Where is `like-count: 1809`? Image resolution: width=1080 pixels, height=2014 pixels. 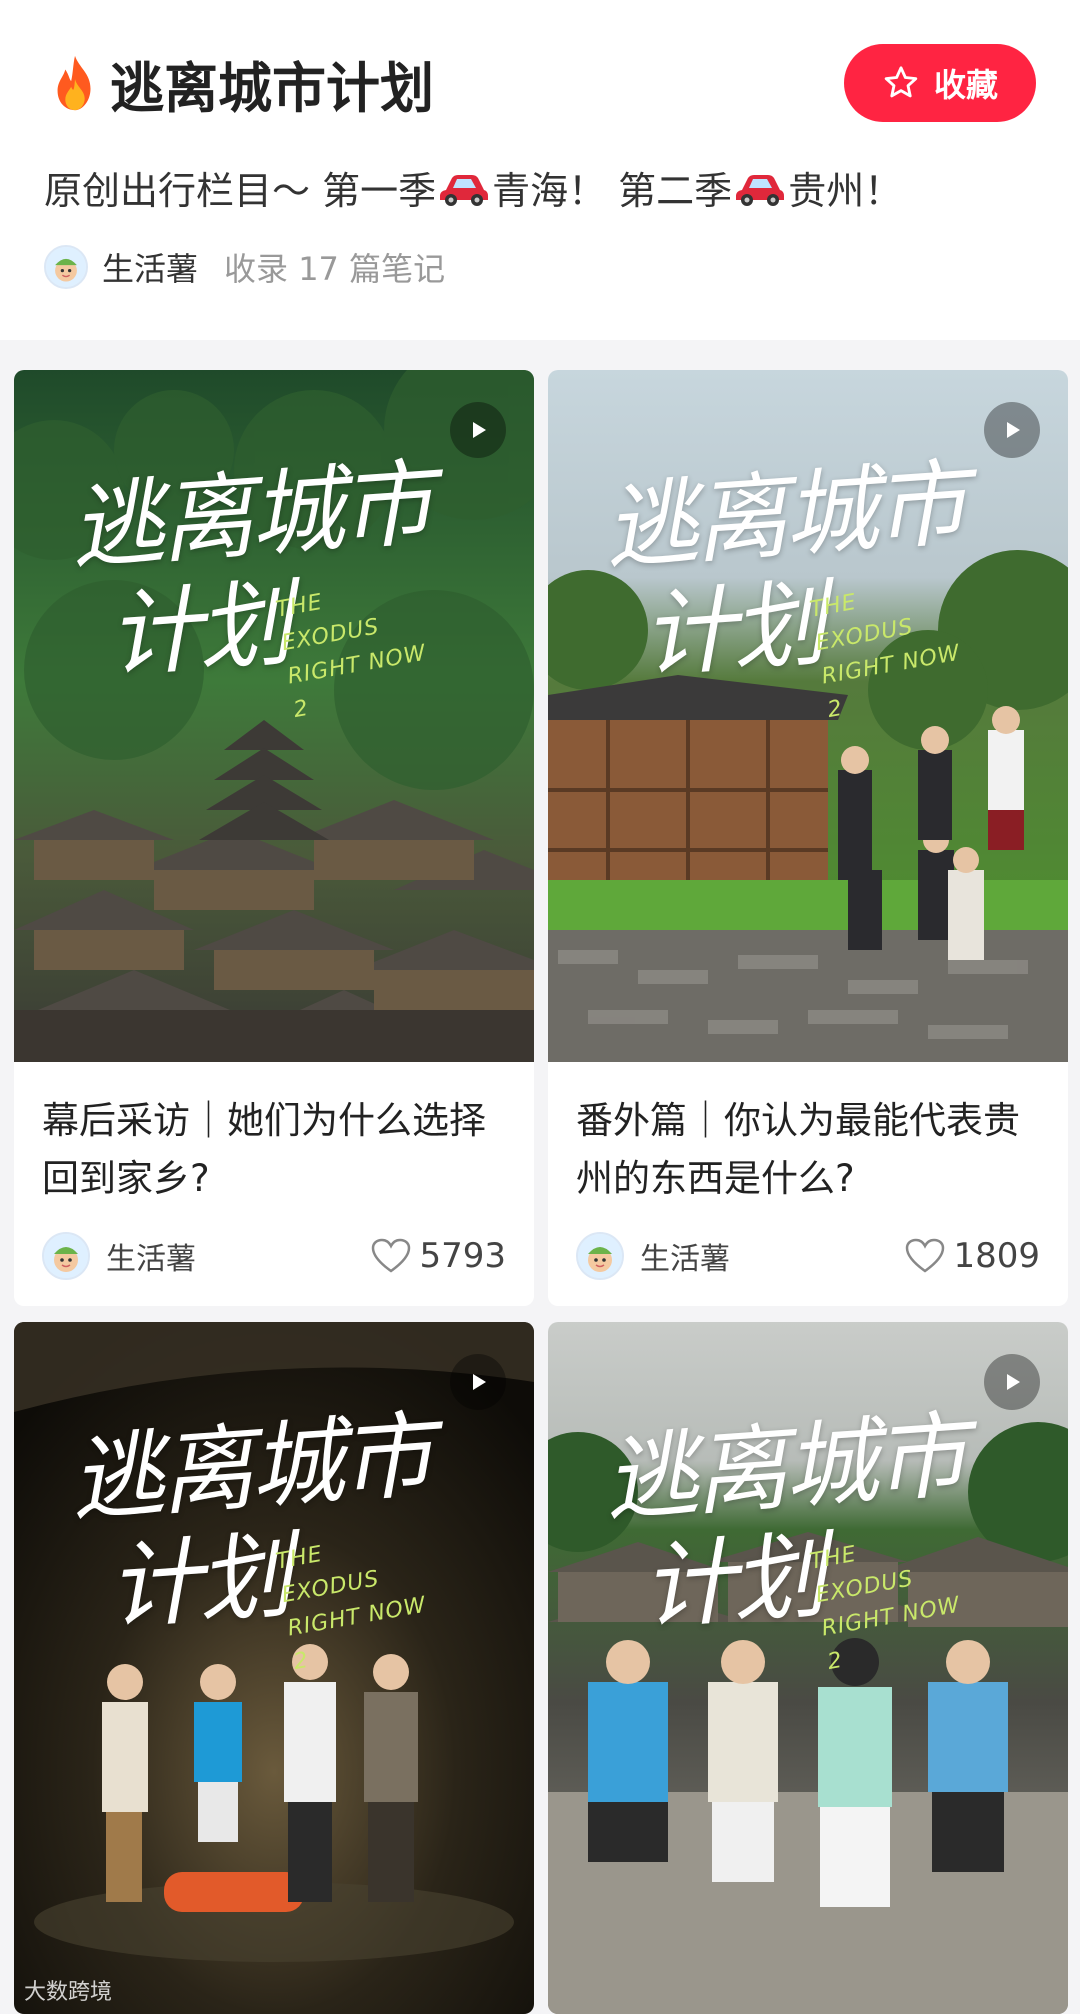 like-count: 1809 is located at coordinates (996, 1256).